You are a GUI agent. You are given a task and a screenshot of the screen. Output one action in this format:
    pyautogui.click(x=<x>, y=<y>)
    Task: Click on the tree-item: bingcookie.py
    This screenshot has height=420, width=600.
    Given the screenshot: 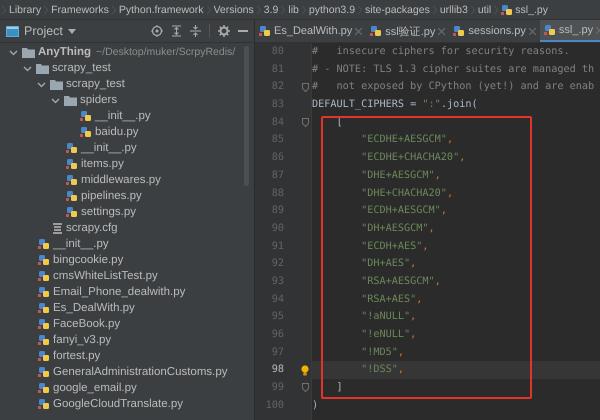 What is the action you would take?
    pyautogui.click(x=127, y=260)
    